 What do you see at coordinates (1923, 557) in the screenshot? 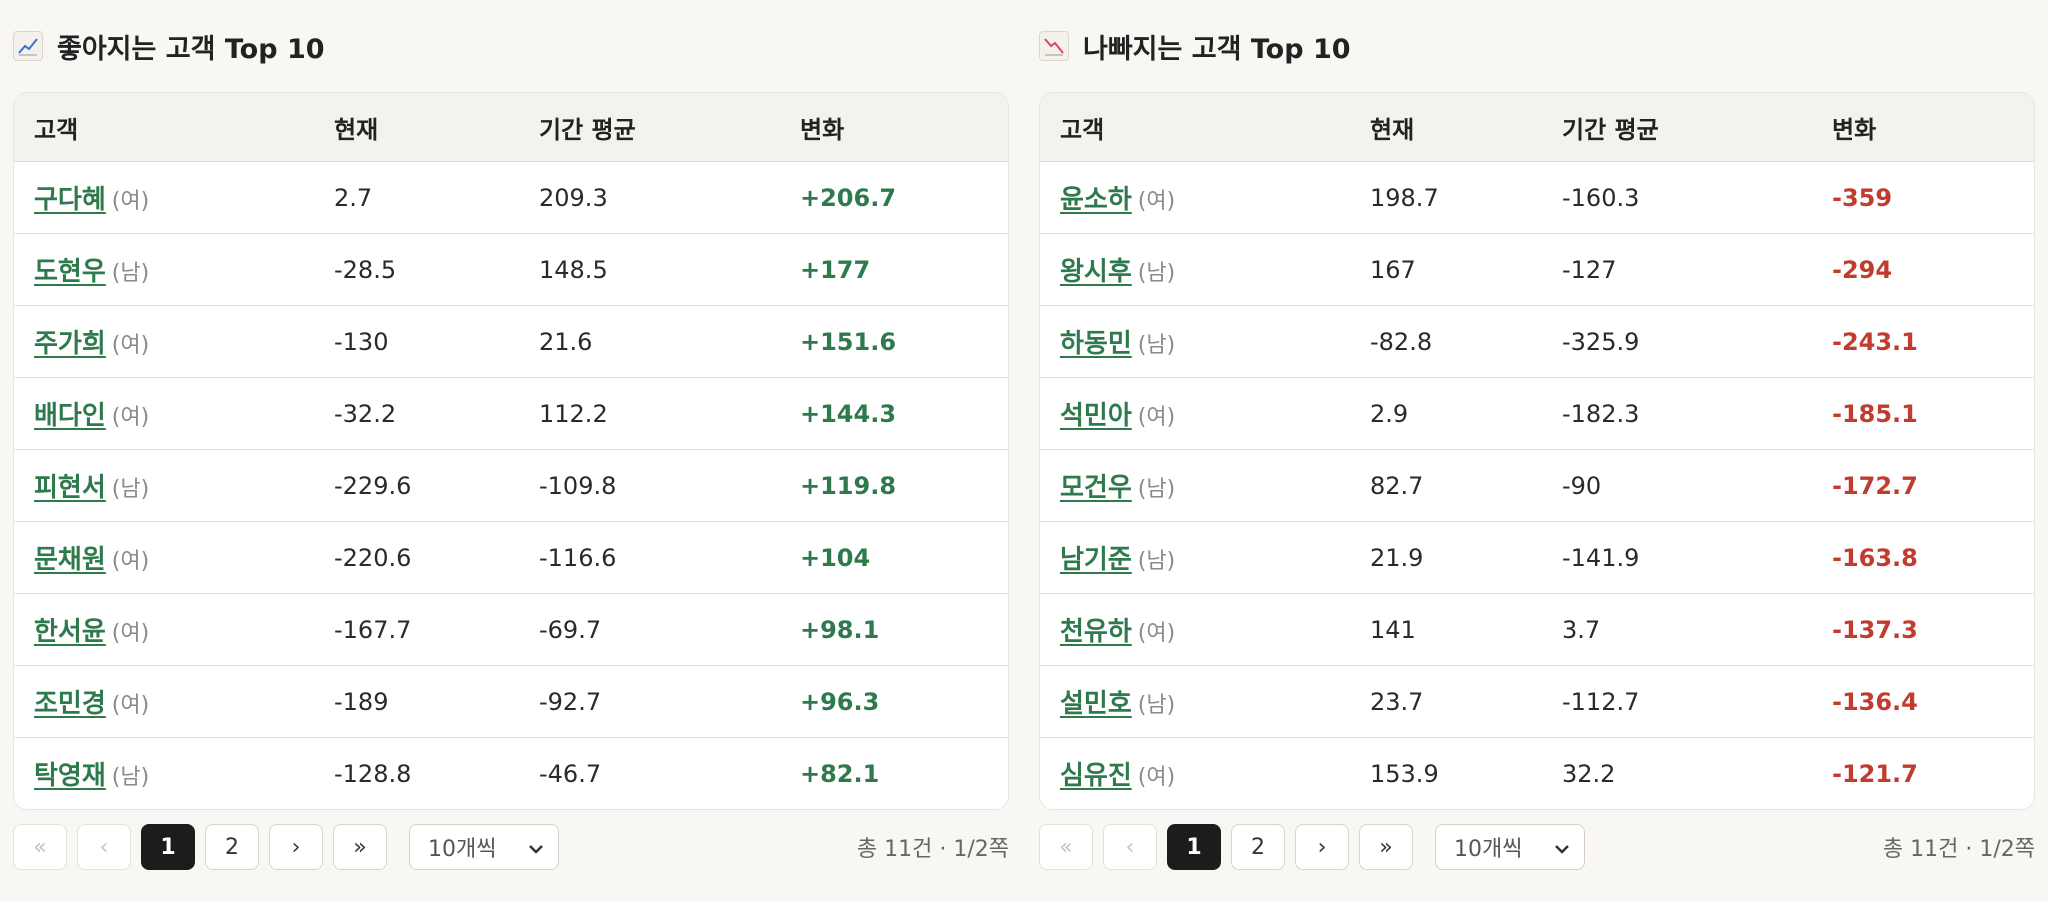
I see `change-value: -163.8` at bounding box center [1923, 557].